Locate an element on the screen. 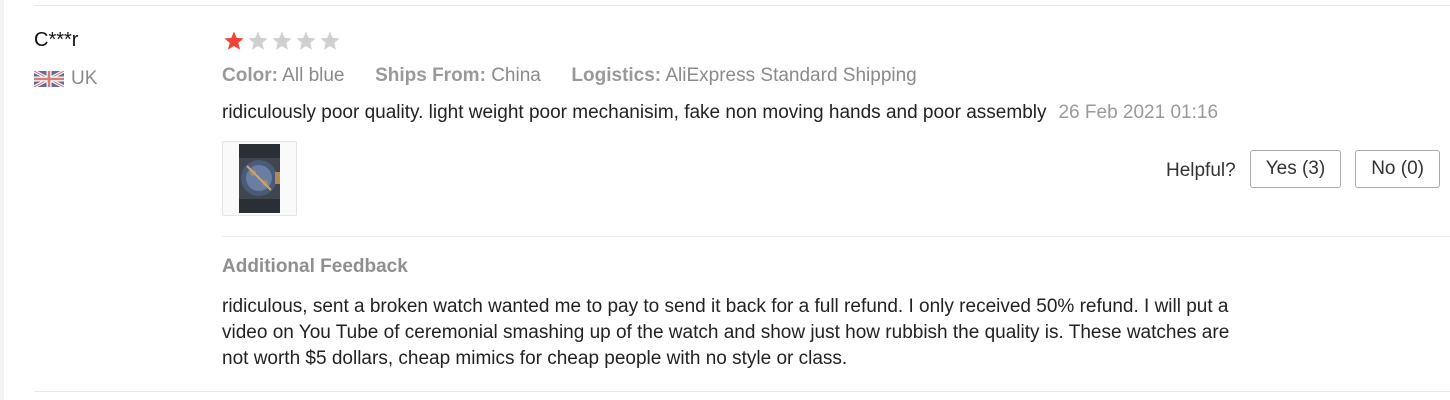 The height and width of the screenshot is (400, 1450). helpful-label: Helpful? is located at coordinates (1200, 170).